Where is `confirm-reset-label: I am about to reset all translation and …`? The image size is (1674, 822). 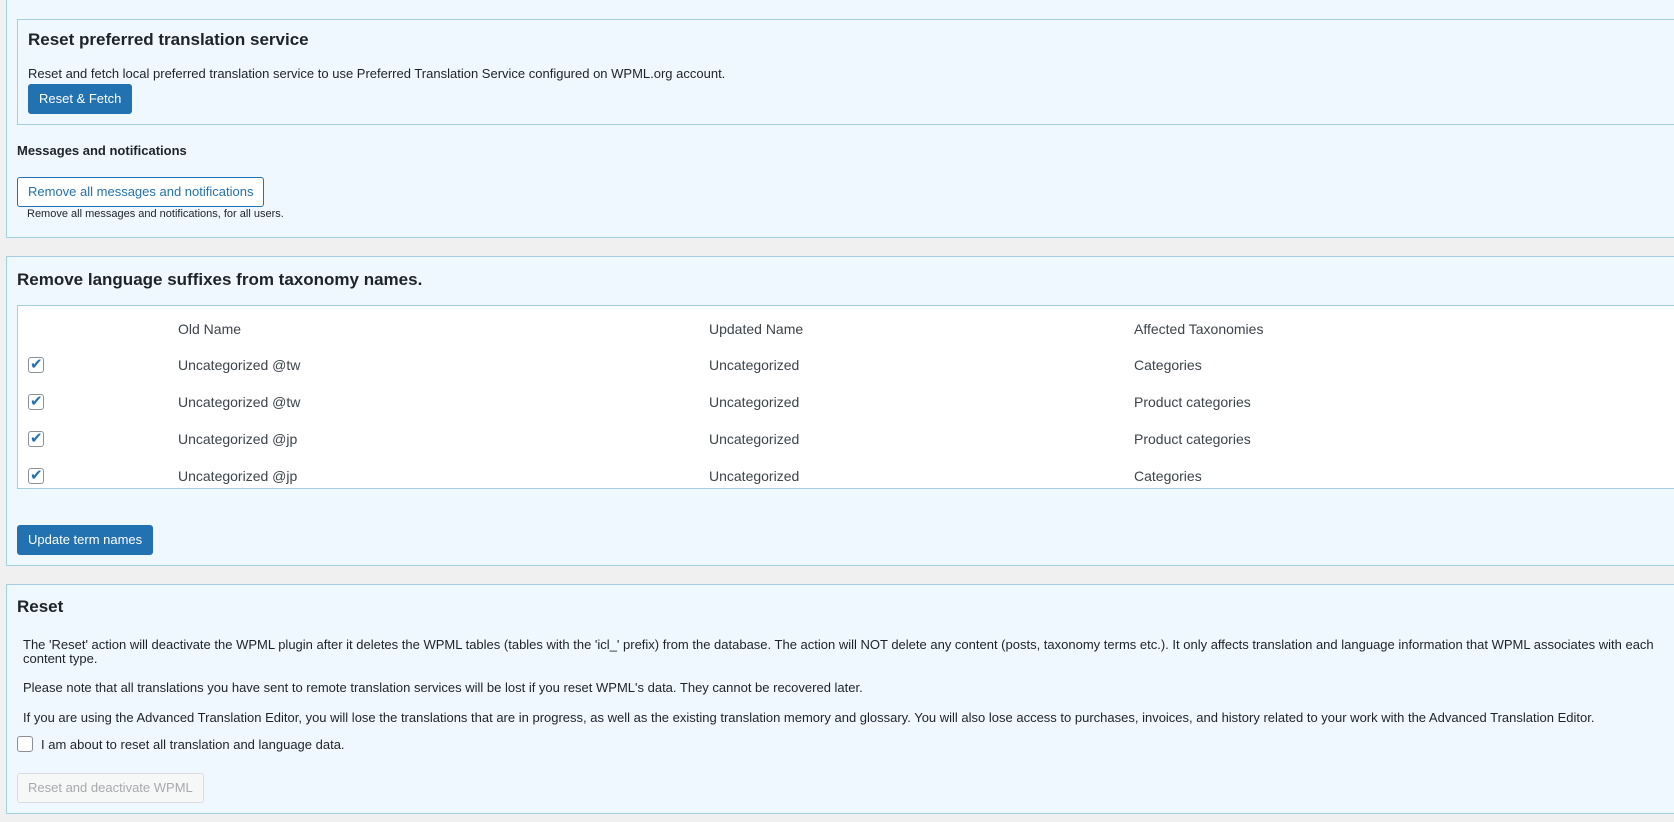
confirm-reset-label: I am about to reset all translation and … is located at coordinates (193, 744).